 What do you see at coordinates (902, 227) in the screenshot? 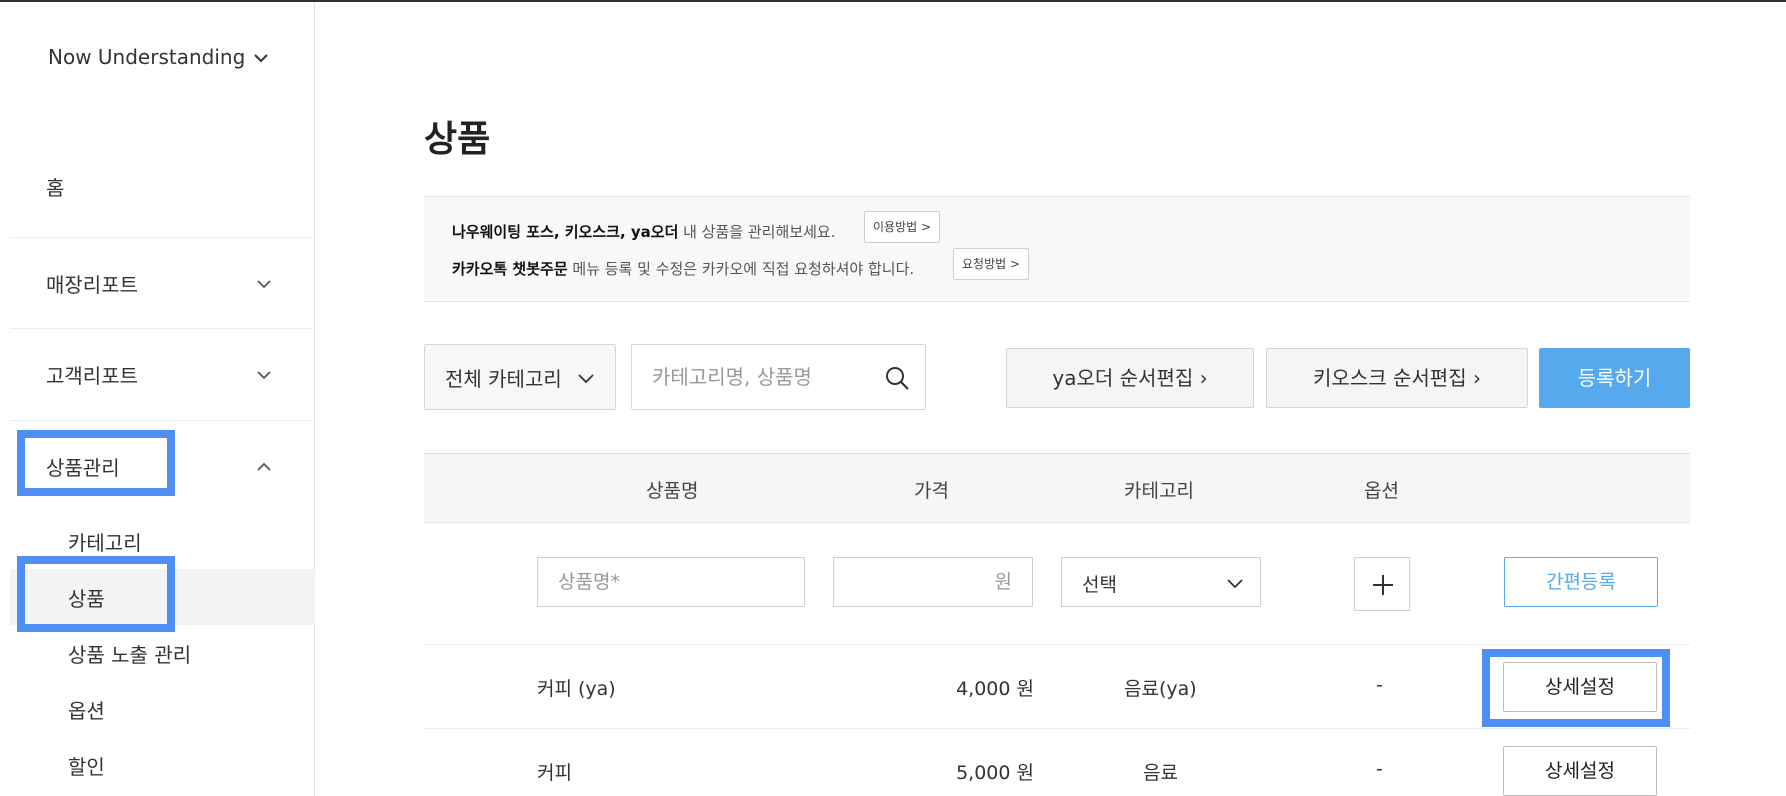
I see `how-to-use-button: 이용방법 >` at bounding box center [902, 227].